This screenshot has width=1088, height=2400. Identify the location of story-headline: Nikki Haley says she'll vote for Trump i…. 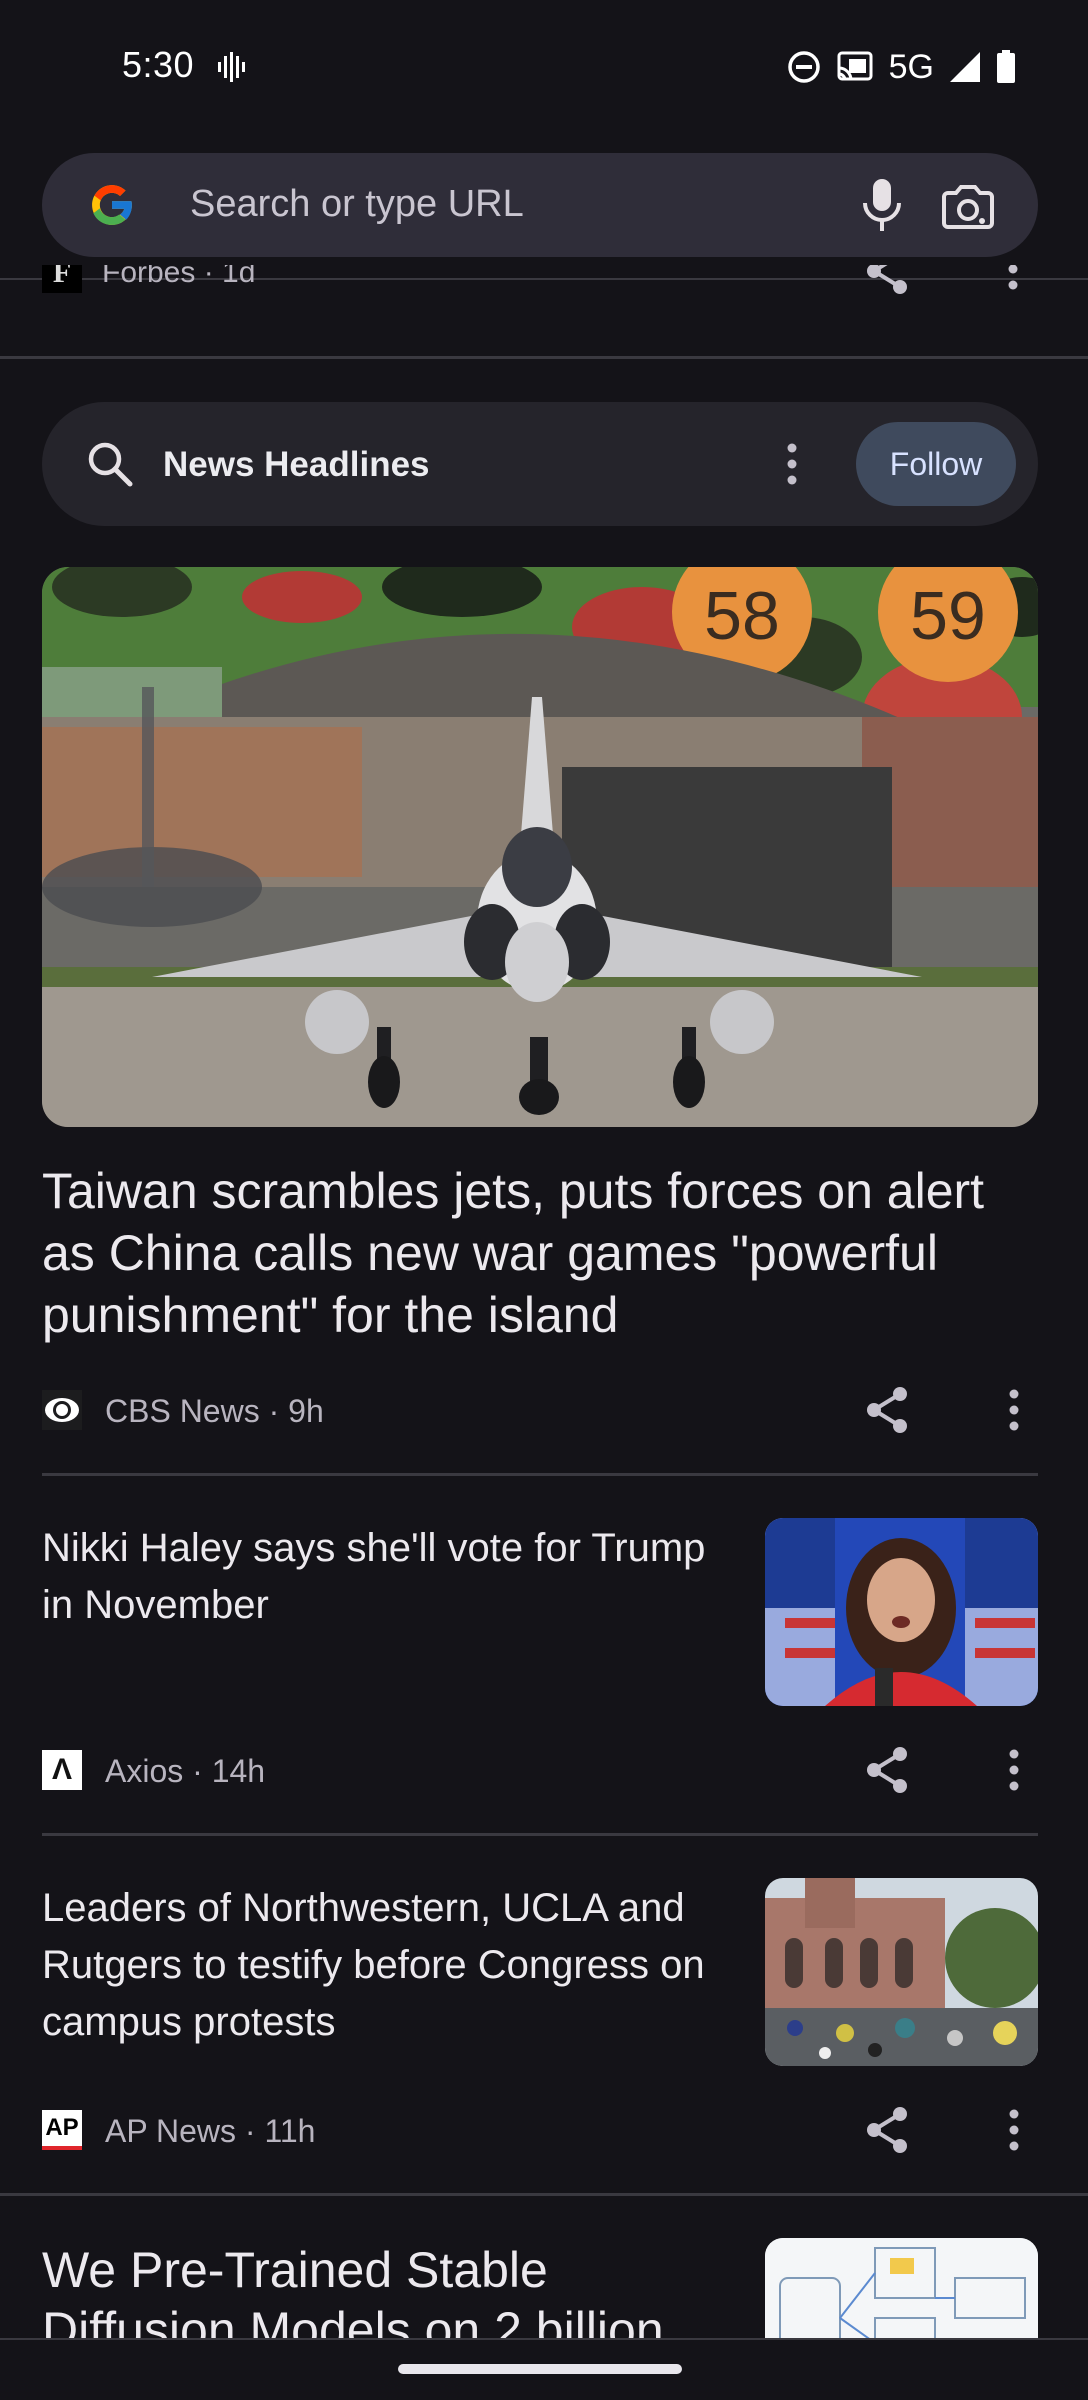
(387, 1577).